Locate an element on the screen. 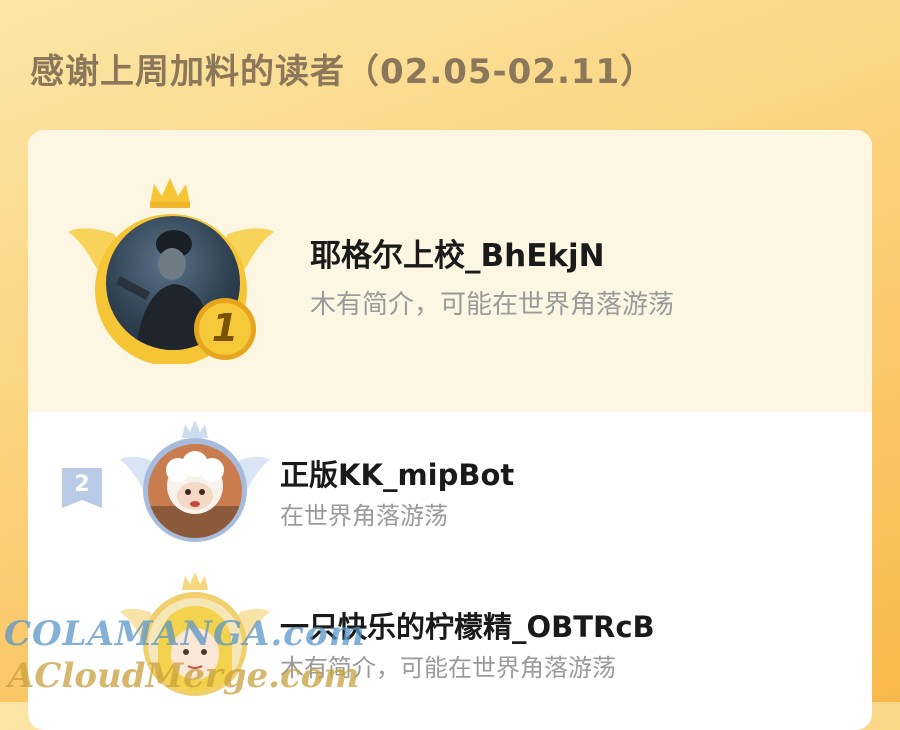  watermark-acloudmerge: ACloudMerge.com is located at coordinates (184, 676).